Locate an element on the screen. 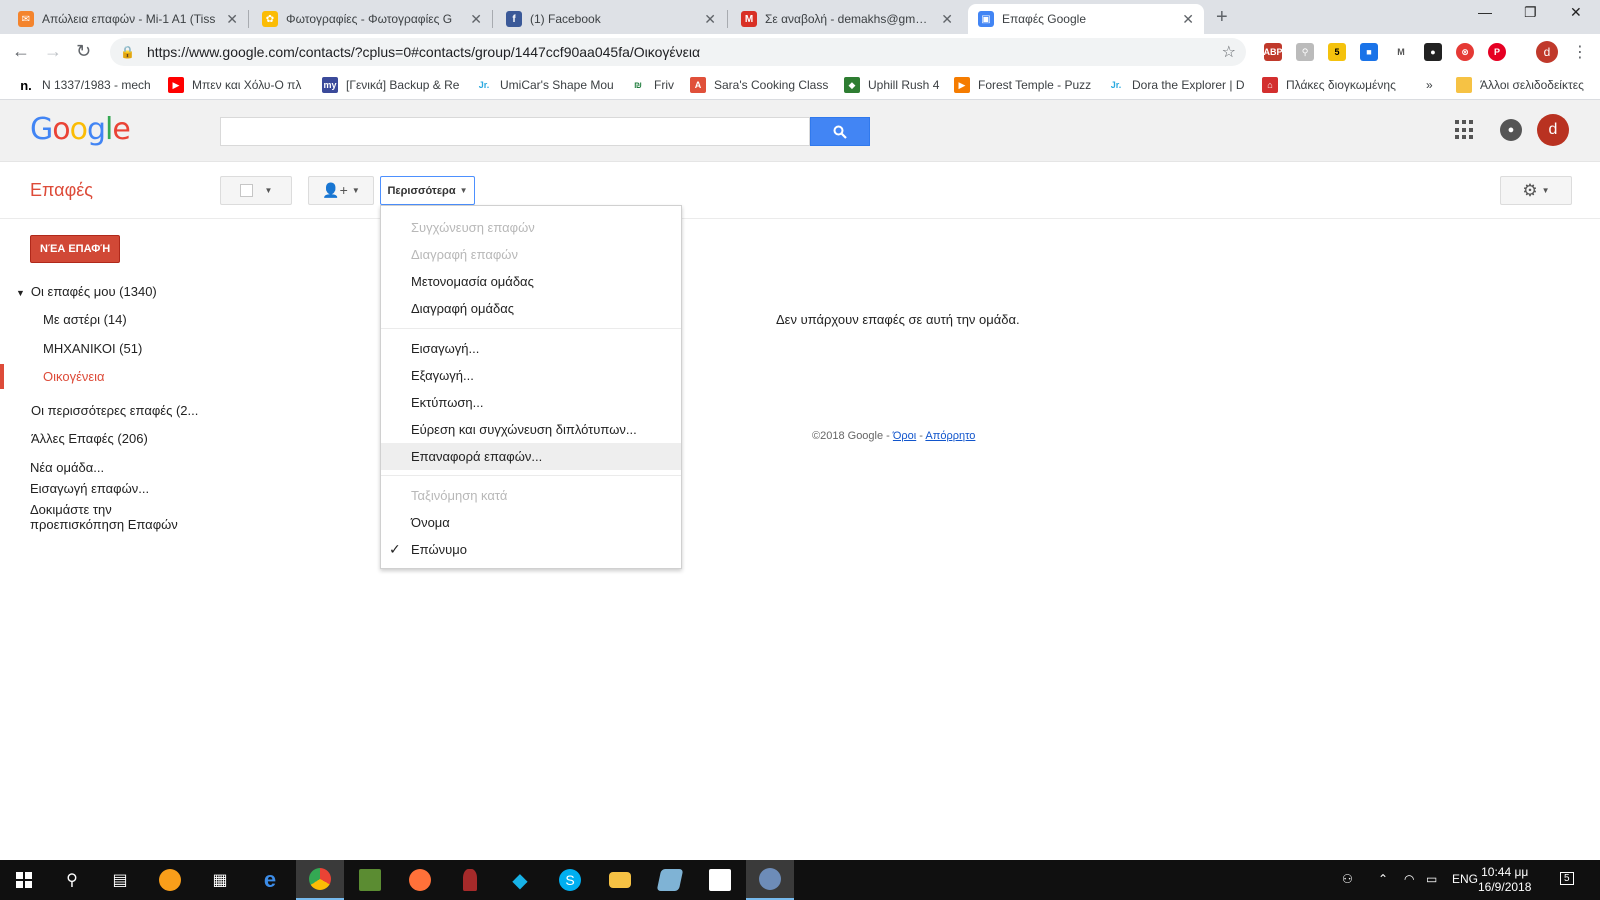 The image size is (1600, 900). browser-tab: ✿ Φωτογραφίες - Φωτογραφίες G ✕ is located at coordinates (372, 19).